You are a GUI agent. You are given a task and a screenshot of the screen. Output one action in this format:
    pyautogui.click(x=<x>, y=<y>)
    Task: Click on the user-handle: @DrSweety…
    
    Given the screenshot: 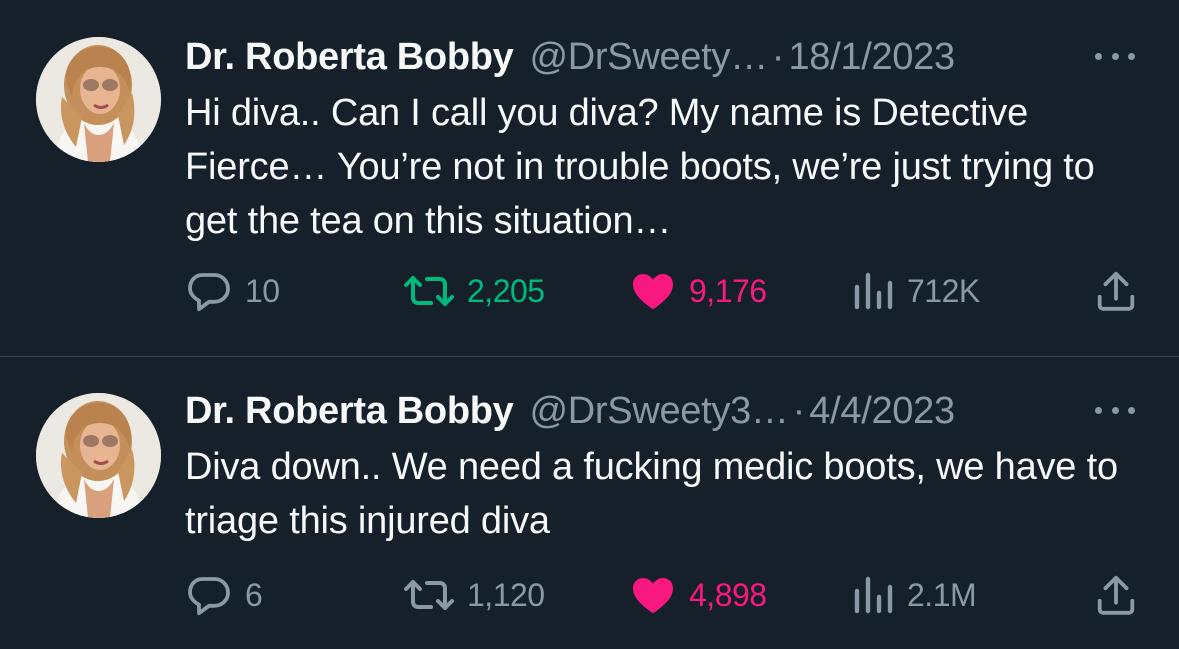 What is the action you would take?
    pyautogui.click(x=649, y=57)
    